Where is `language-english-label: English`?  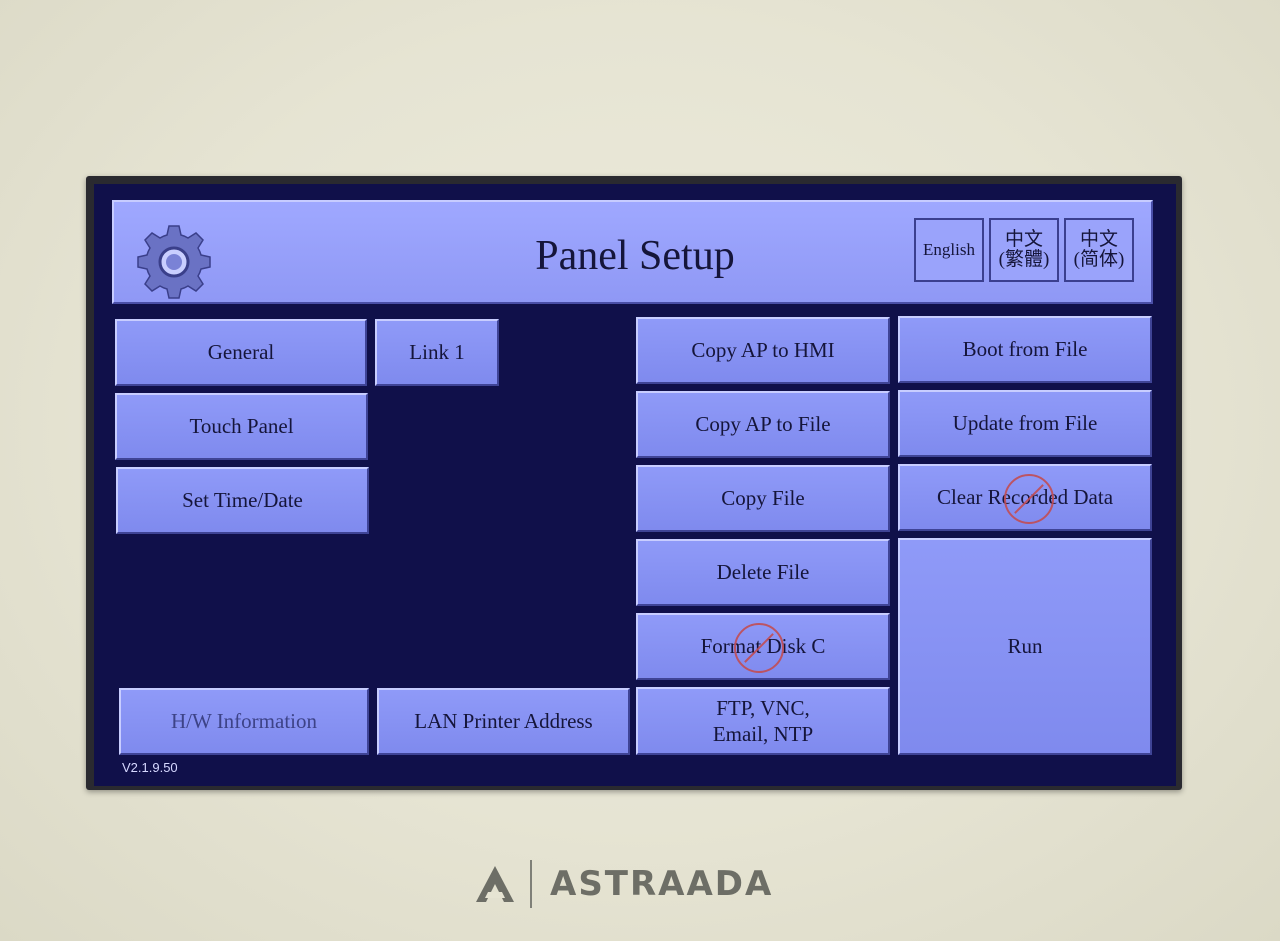
language-english-label: English is located at coordinates (949, 250).